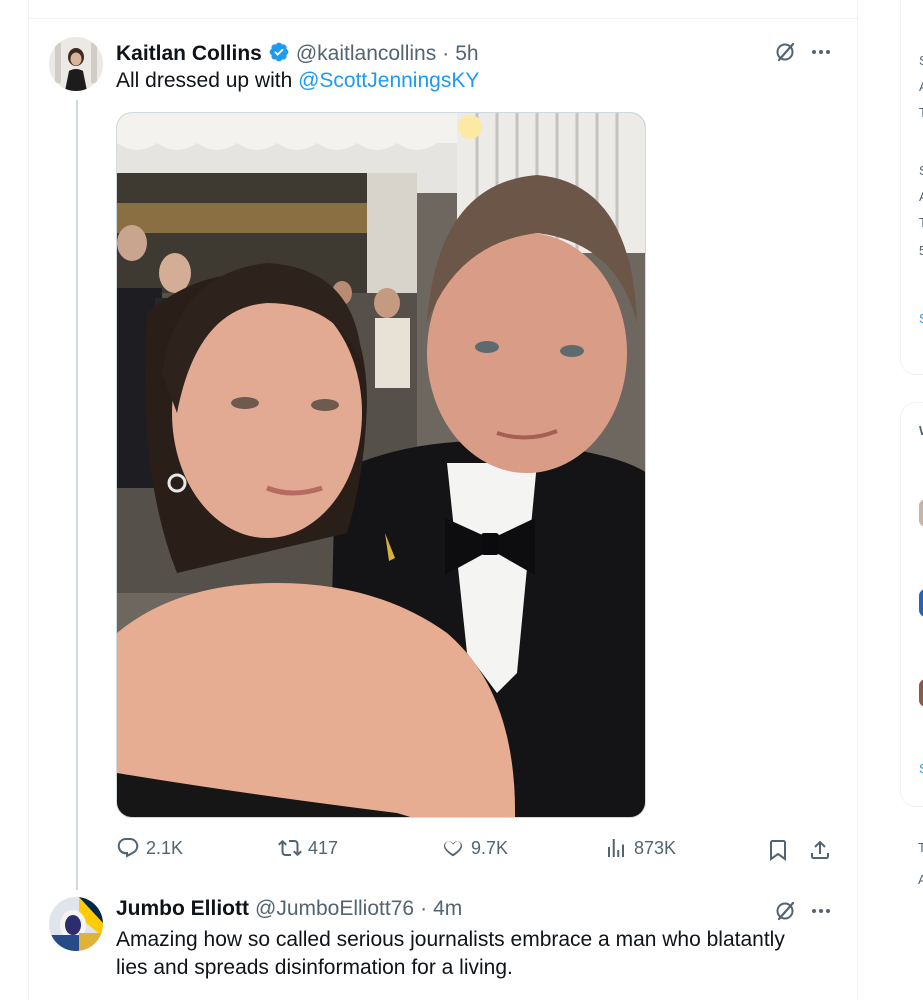  I want to click on repost-count: 417, so click(323, 847).